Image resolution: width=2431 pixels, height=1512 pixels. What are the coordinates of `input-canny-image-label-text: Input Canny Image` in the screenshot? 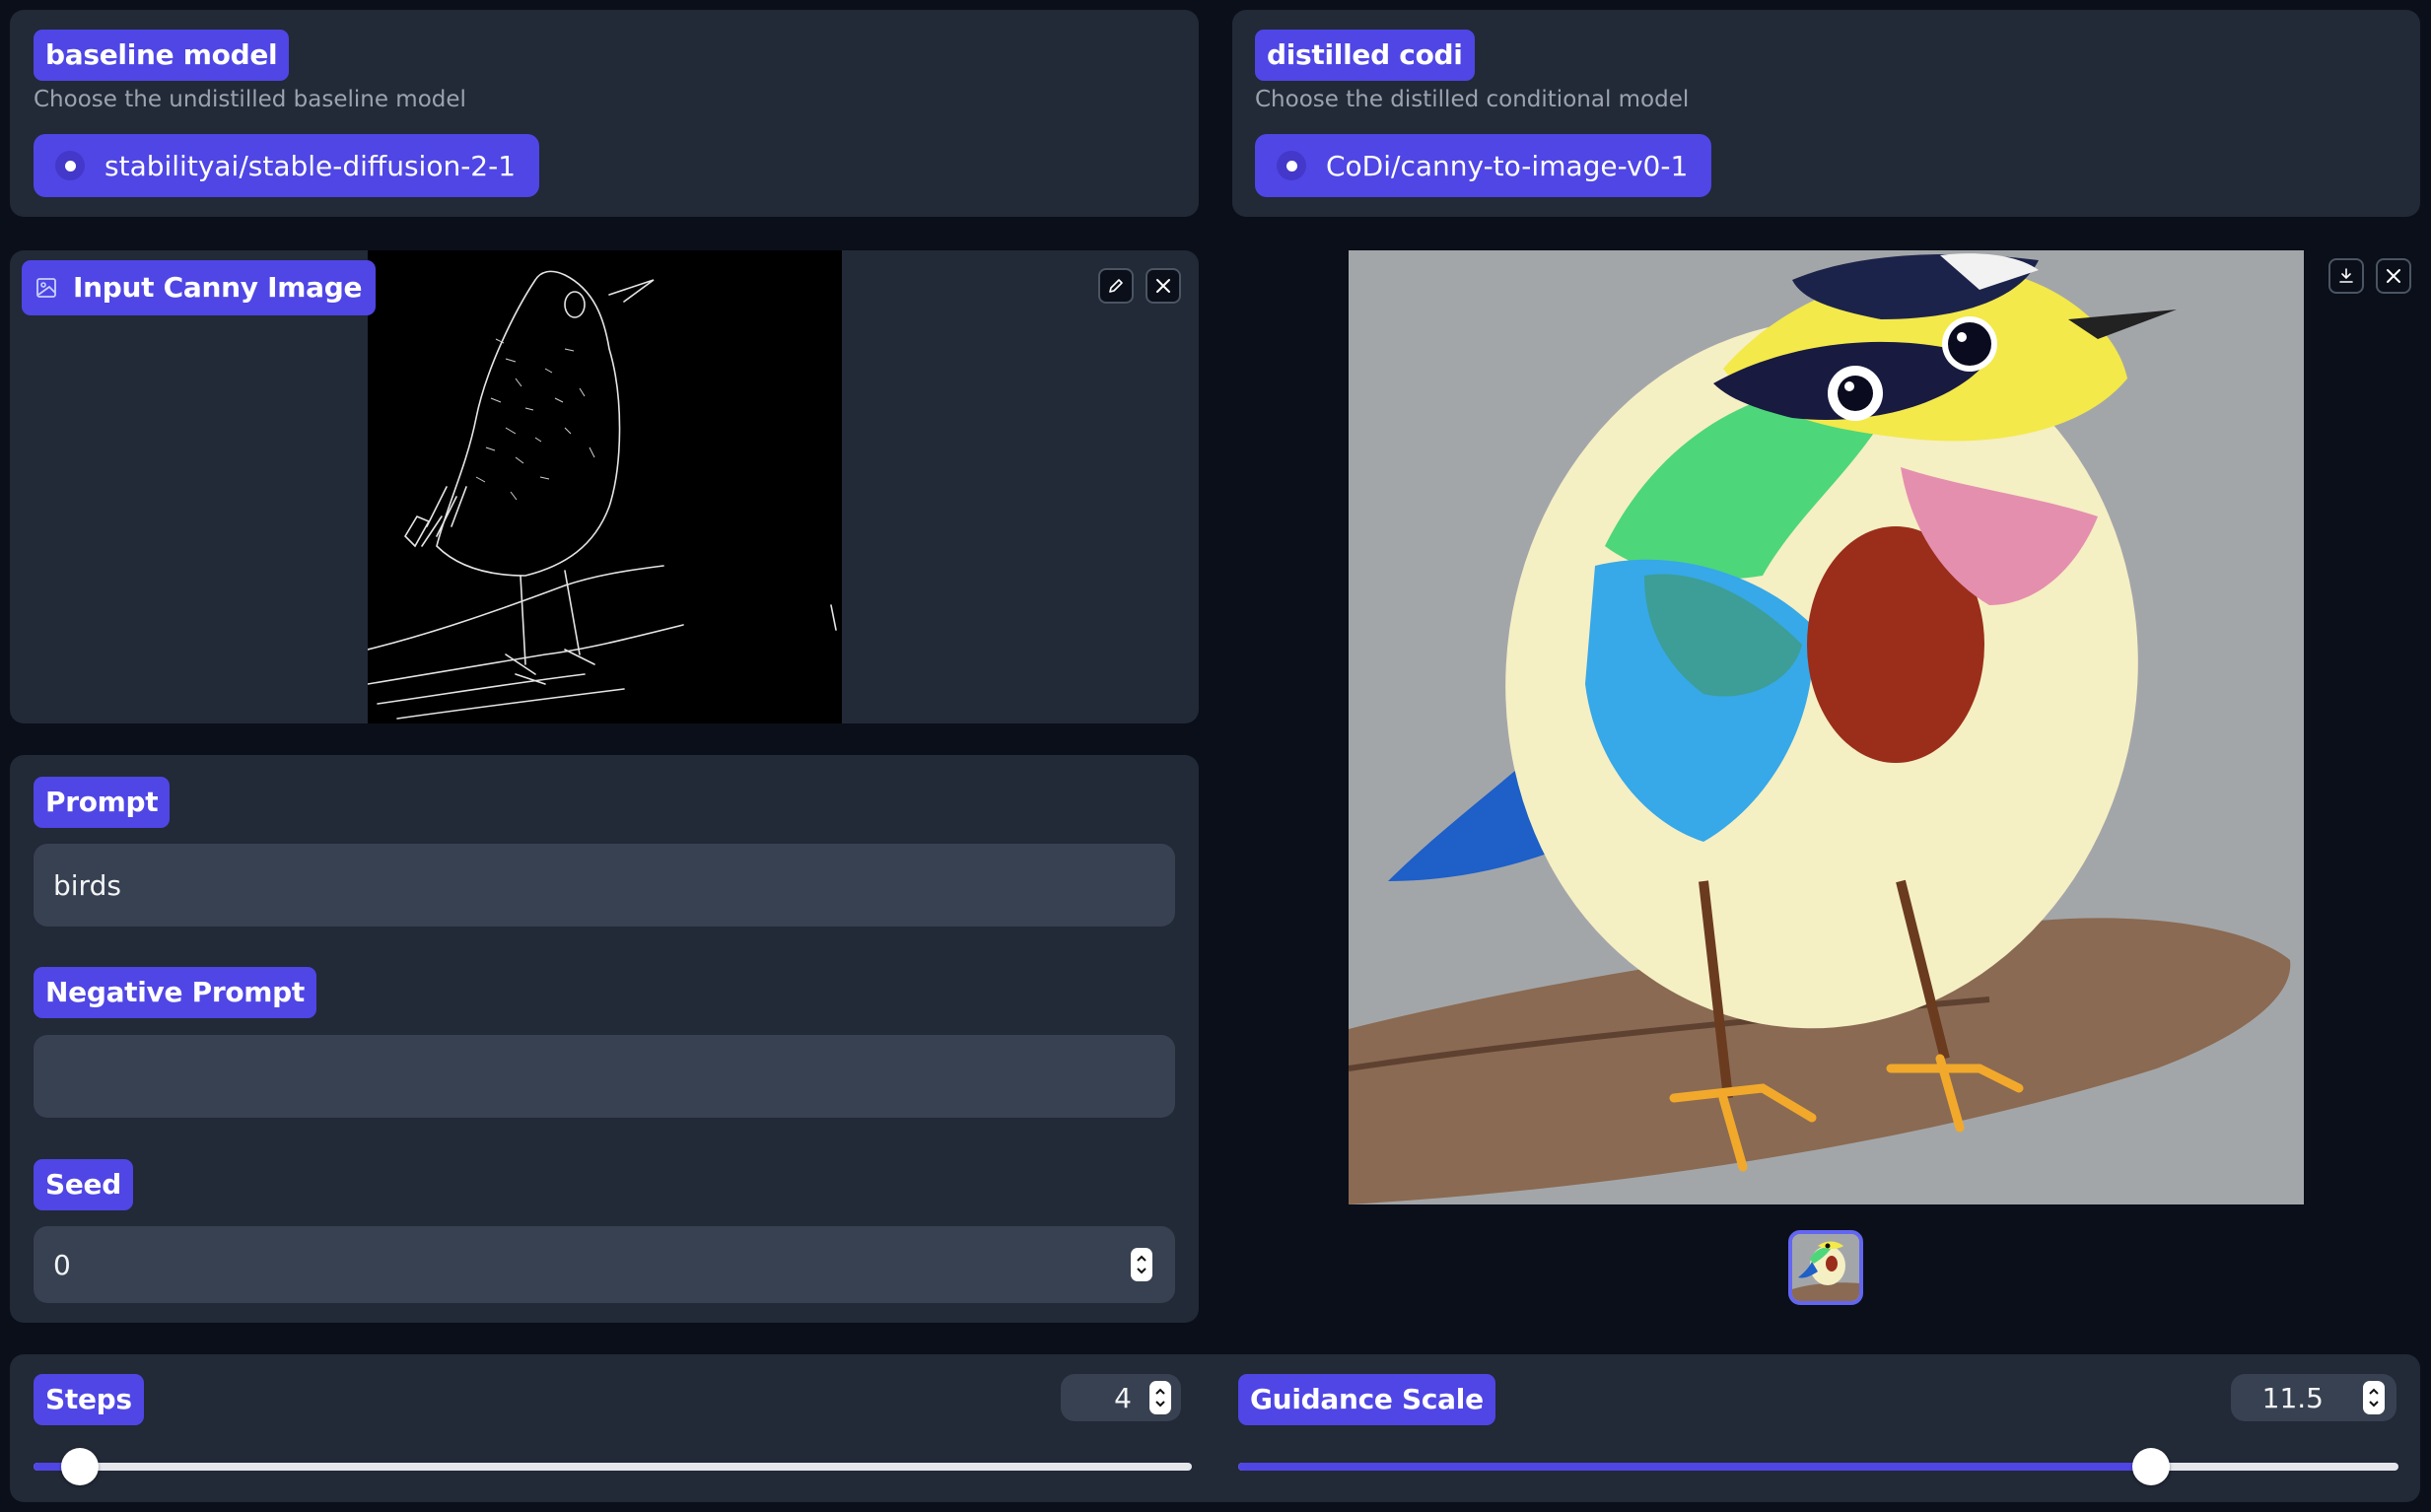 It's located at (218, 287).